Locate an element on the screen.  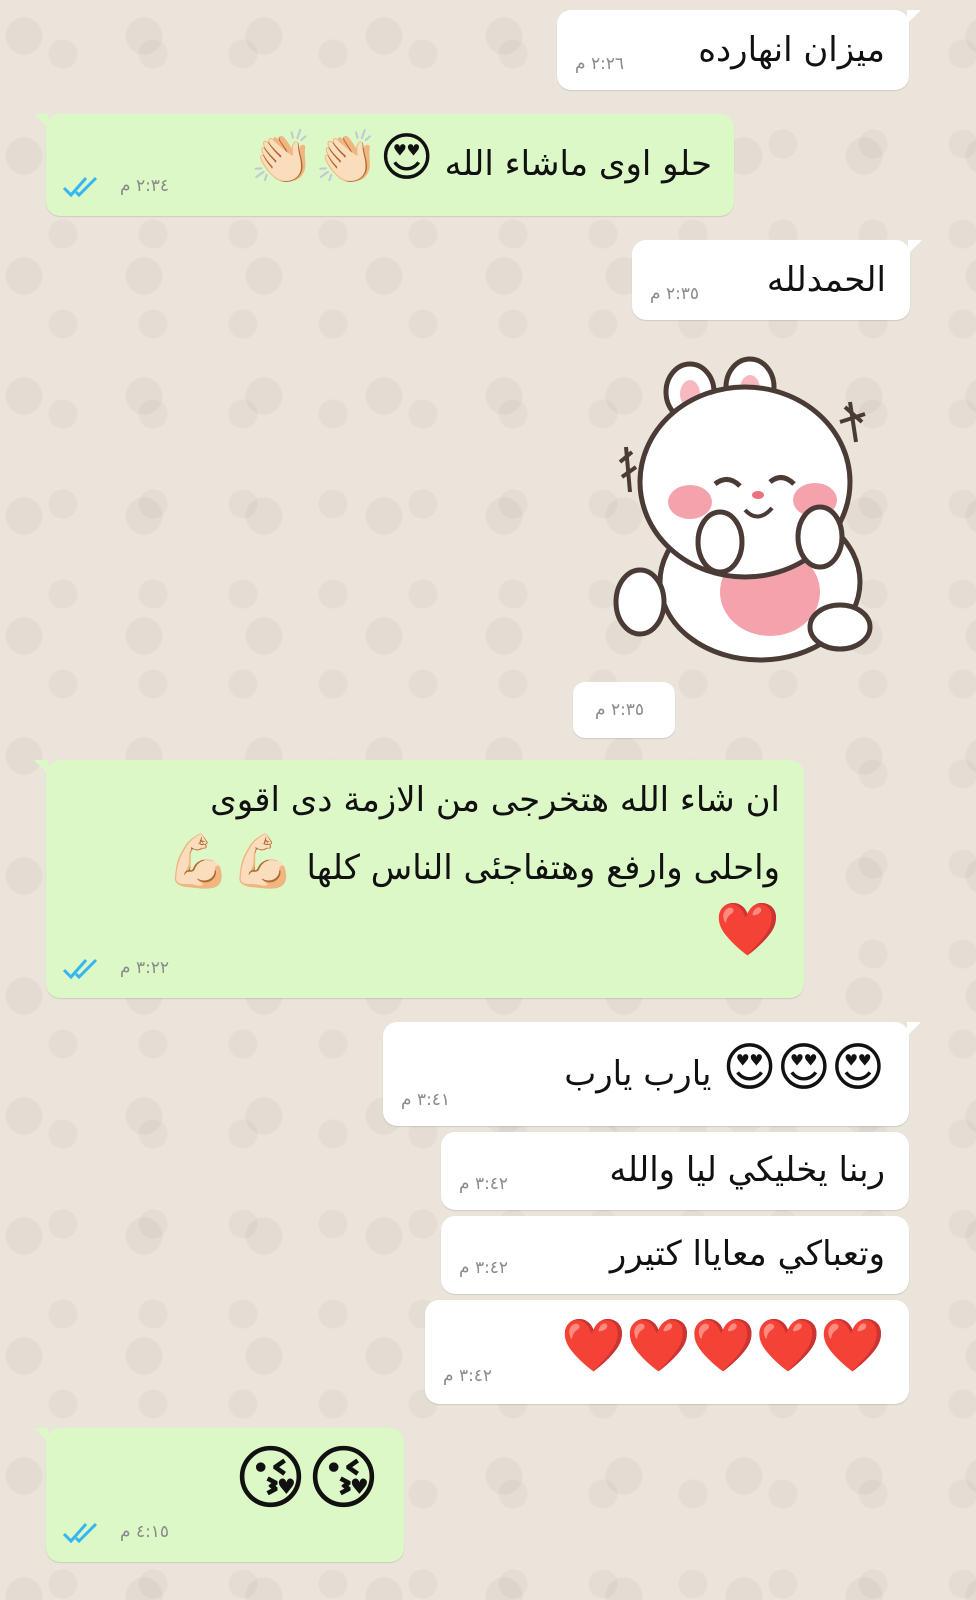
message-bubble: وتعباكي معاياا كتيرر ٣:٤٢ م is located at coordinates (675, 1255).